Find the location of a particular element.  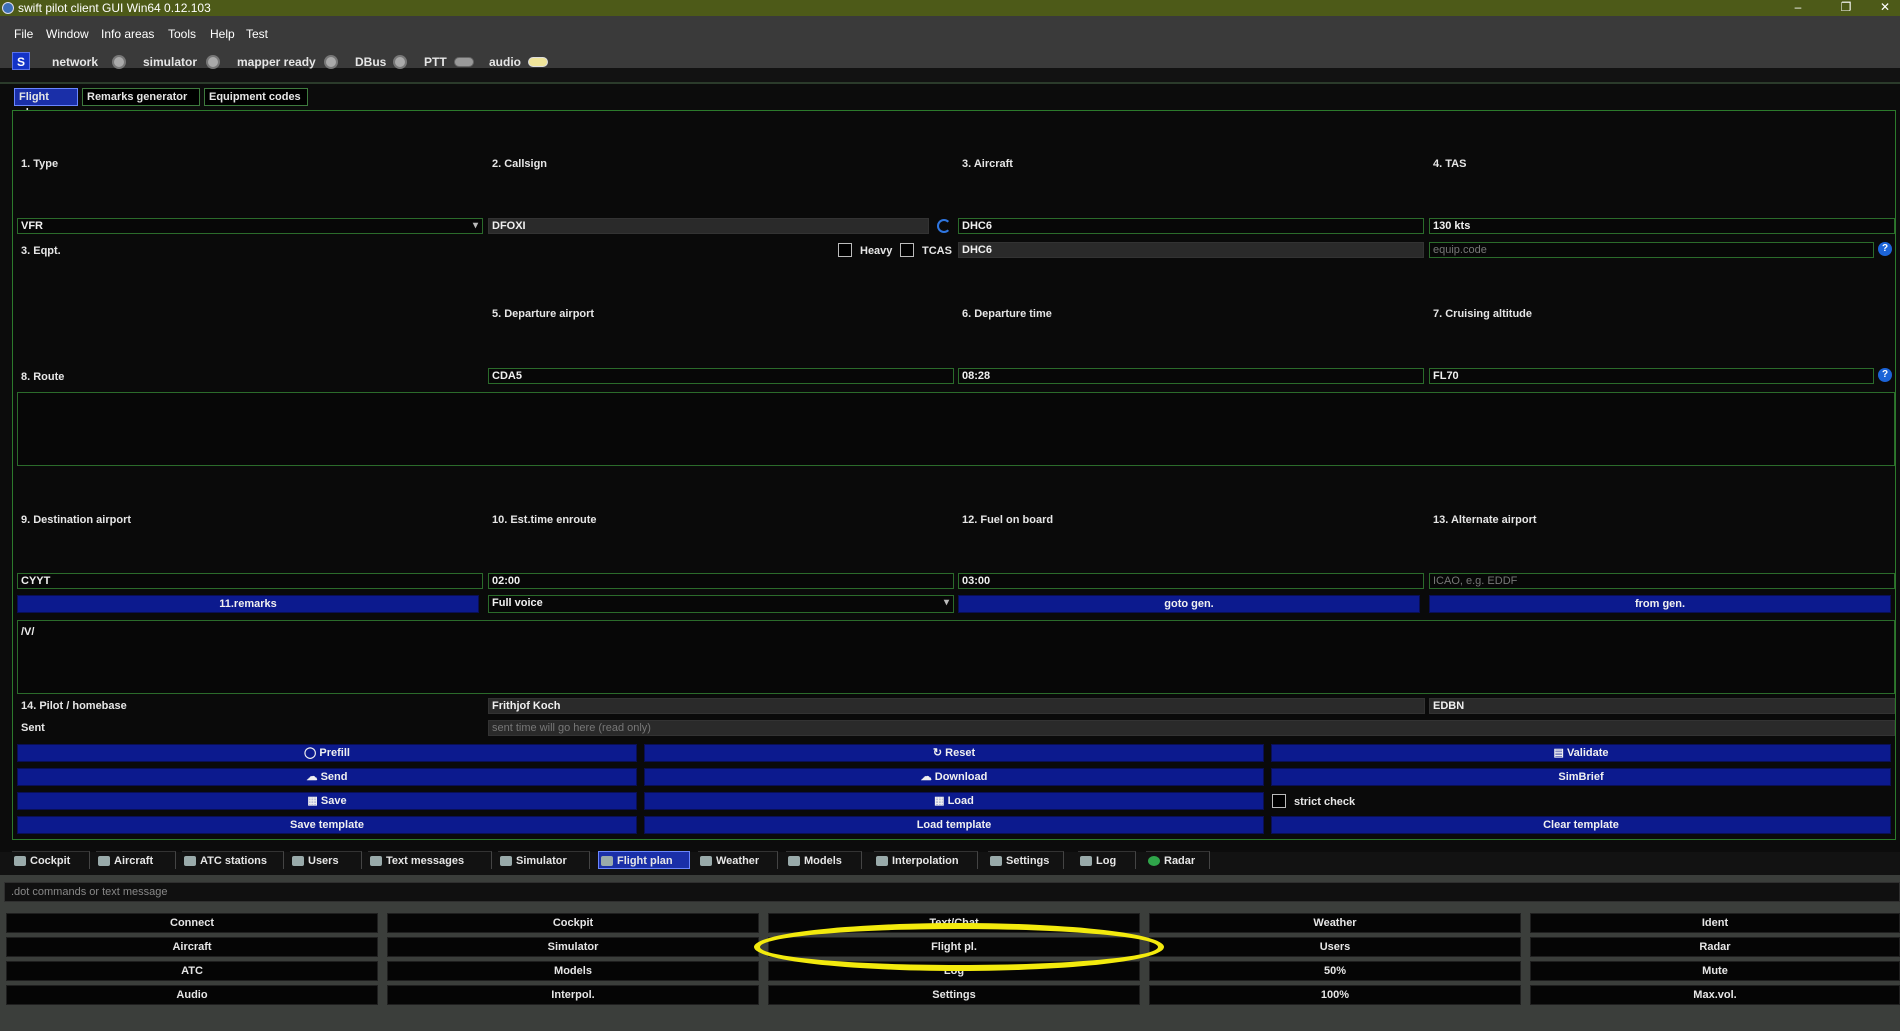

tab-weather: Weather is located at coordinates (738, 860).